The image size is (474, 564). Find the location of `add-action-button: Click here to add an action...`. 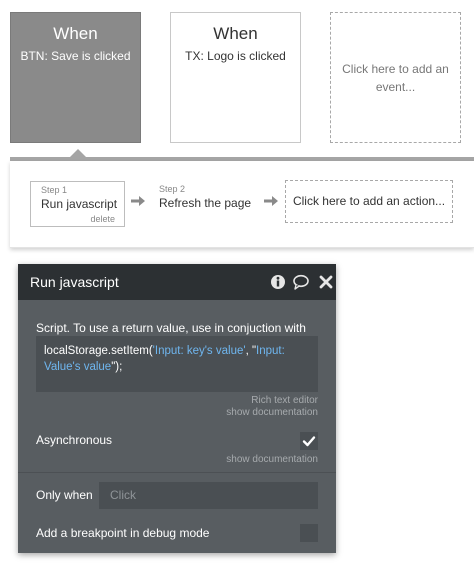

add-action-button: Click here to add an action... is located at coordinates (369, 201).